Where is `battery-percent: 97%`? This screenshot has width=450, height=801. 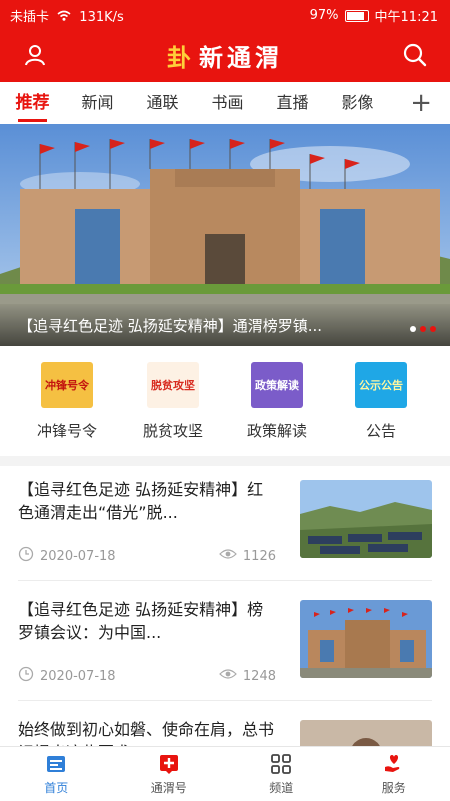
battery-percent: 97% is located at coordinates (324, 15).